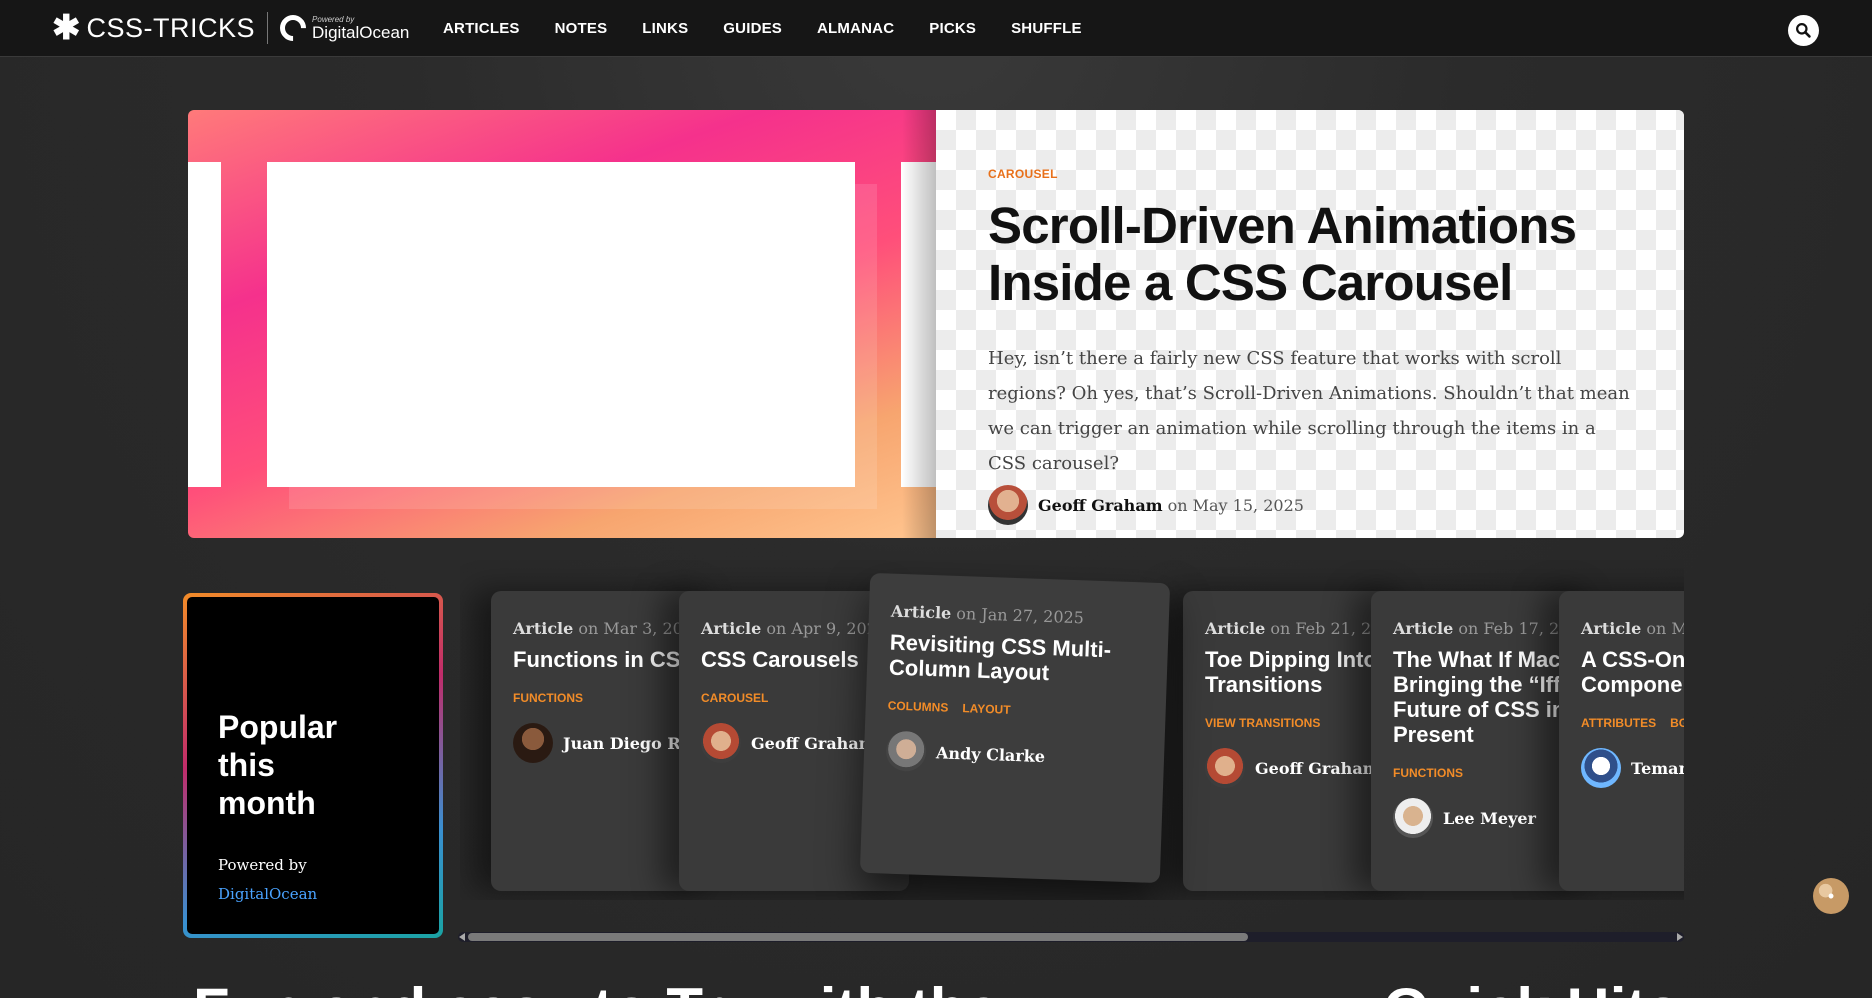 The height and width of the screenshot is (998, 1872). Describe the element at coordinates (1235, 505) in the screenshot. I see `publish-date: on May 15, 2025` at that location.